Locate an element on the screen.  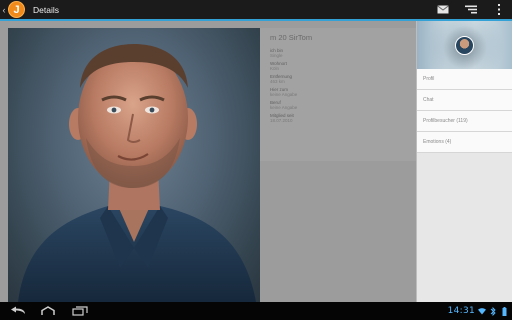
side-header-photo is located at coordinates (464, 45).